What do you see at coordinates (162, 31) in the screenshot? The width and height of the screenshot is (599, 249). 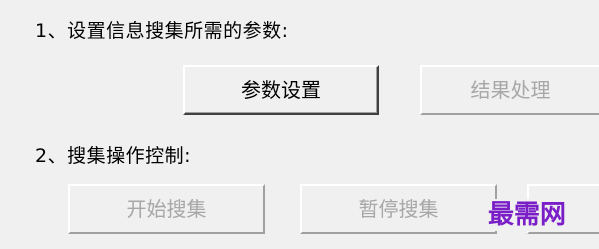 I see `step1-label: 1、设置信息搜集所需的参数:` at bounding box center [162, 31].